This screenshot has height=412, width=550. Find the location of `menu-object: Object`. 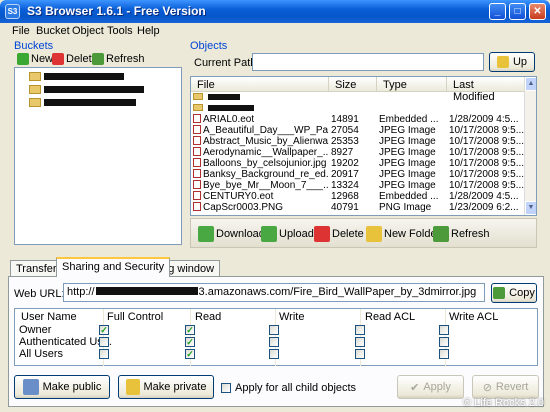

menu-object: Object is located at coordinates (88, 31).